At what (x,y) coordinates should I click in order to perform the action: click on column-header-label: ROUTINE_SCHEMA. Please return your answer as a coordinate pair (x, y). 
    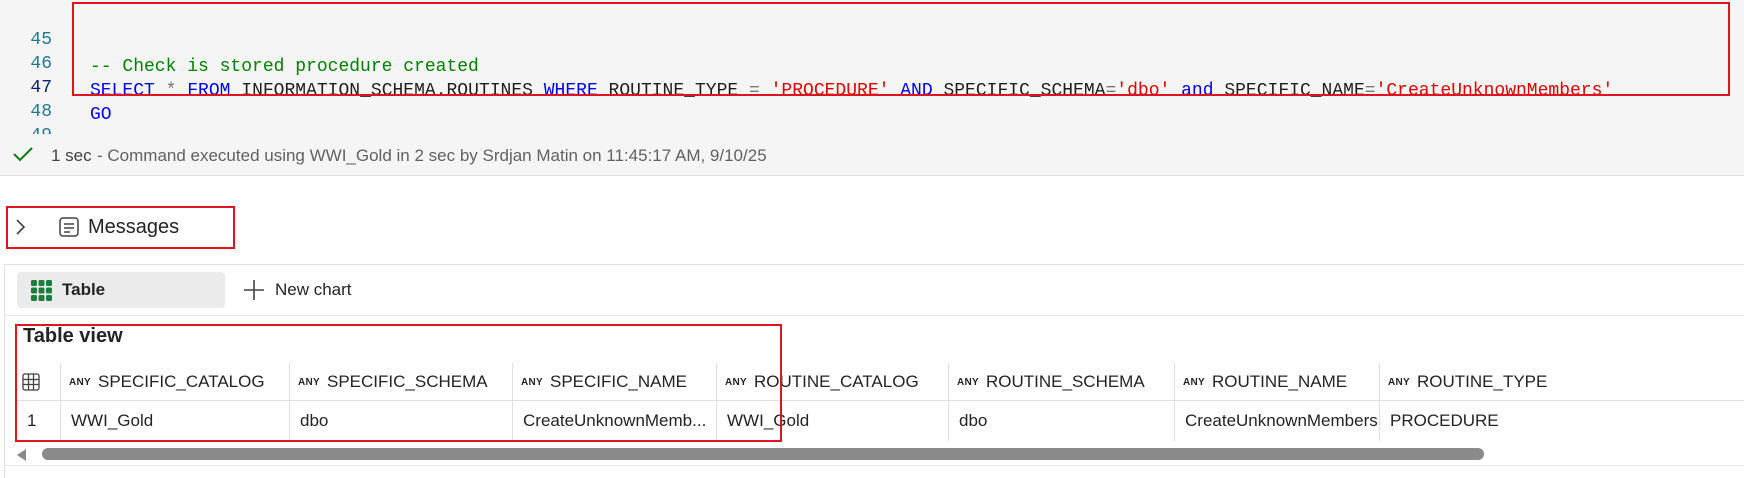
    Looking at the image, I should click on (1065, 381).